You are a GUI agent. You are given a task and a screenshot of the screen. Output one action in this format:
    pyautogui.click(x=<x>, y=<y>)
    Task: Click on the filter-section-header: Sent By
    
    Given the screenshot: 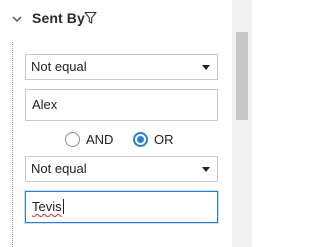 What is the action you would take?
    pyautogui.click(x=116, y=19)
    